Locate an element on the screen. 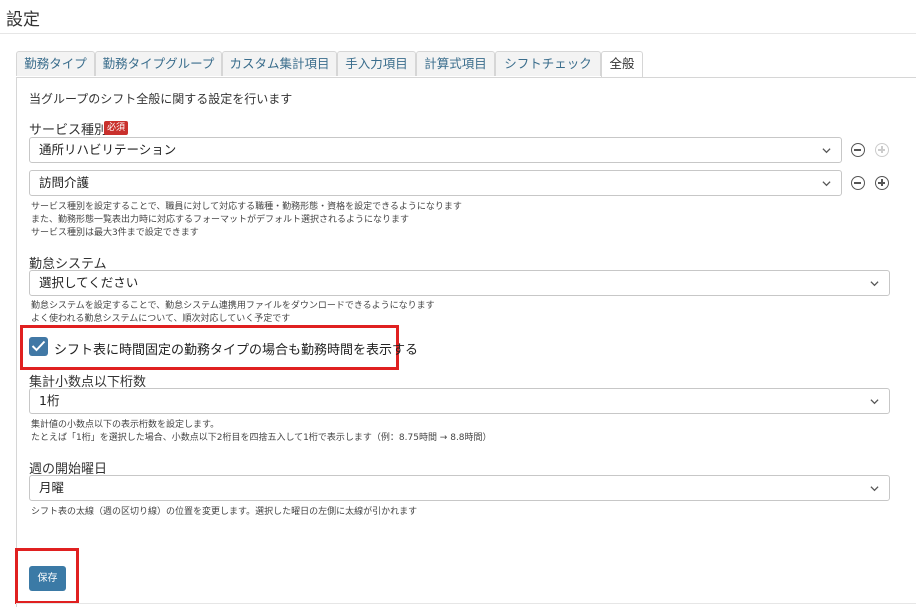 The image size is (916, 608). tab-custom-aggregate: カスタム集計項目 is located at coordinates (279, 63).